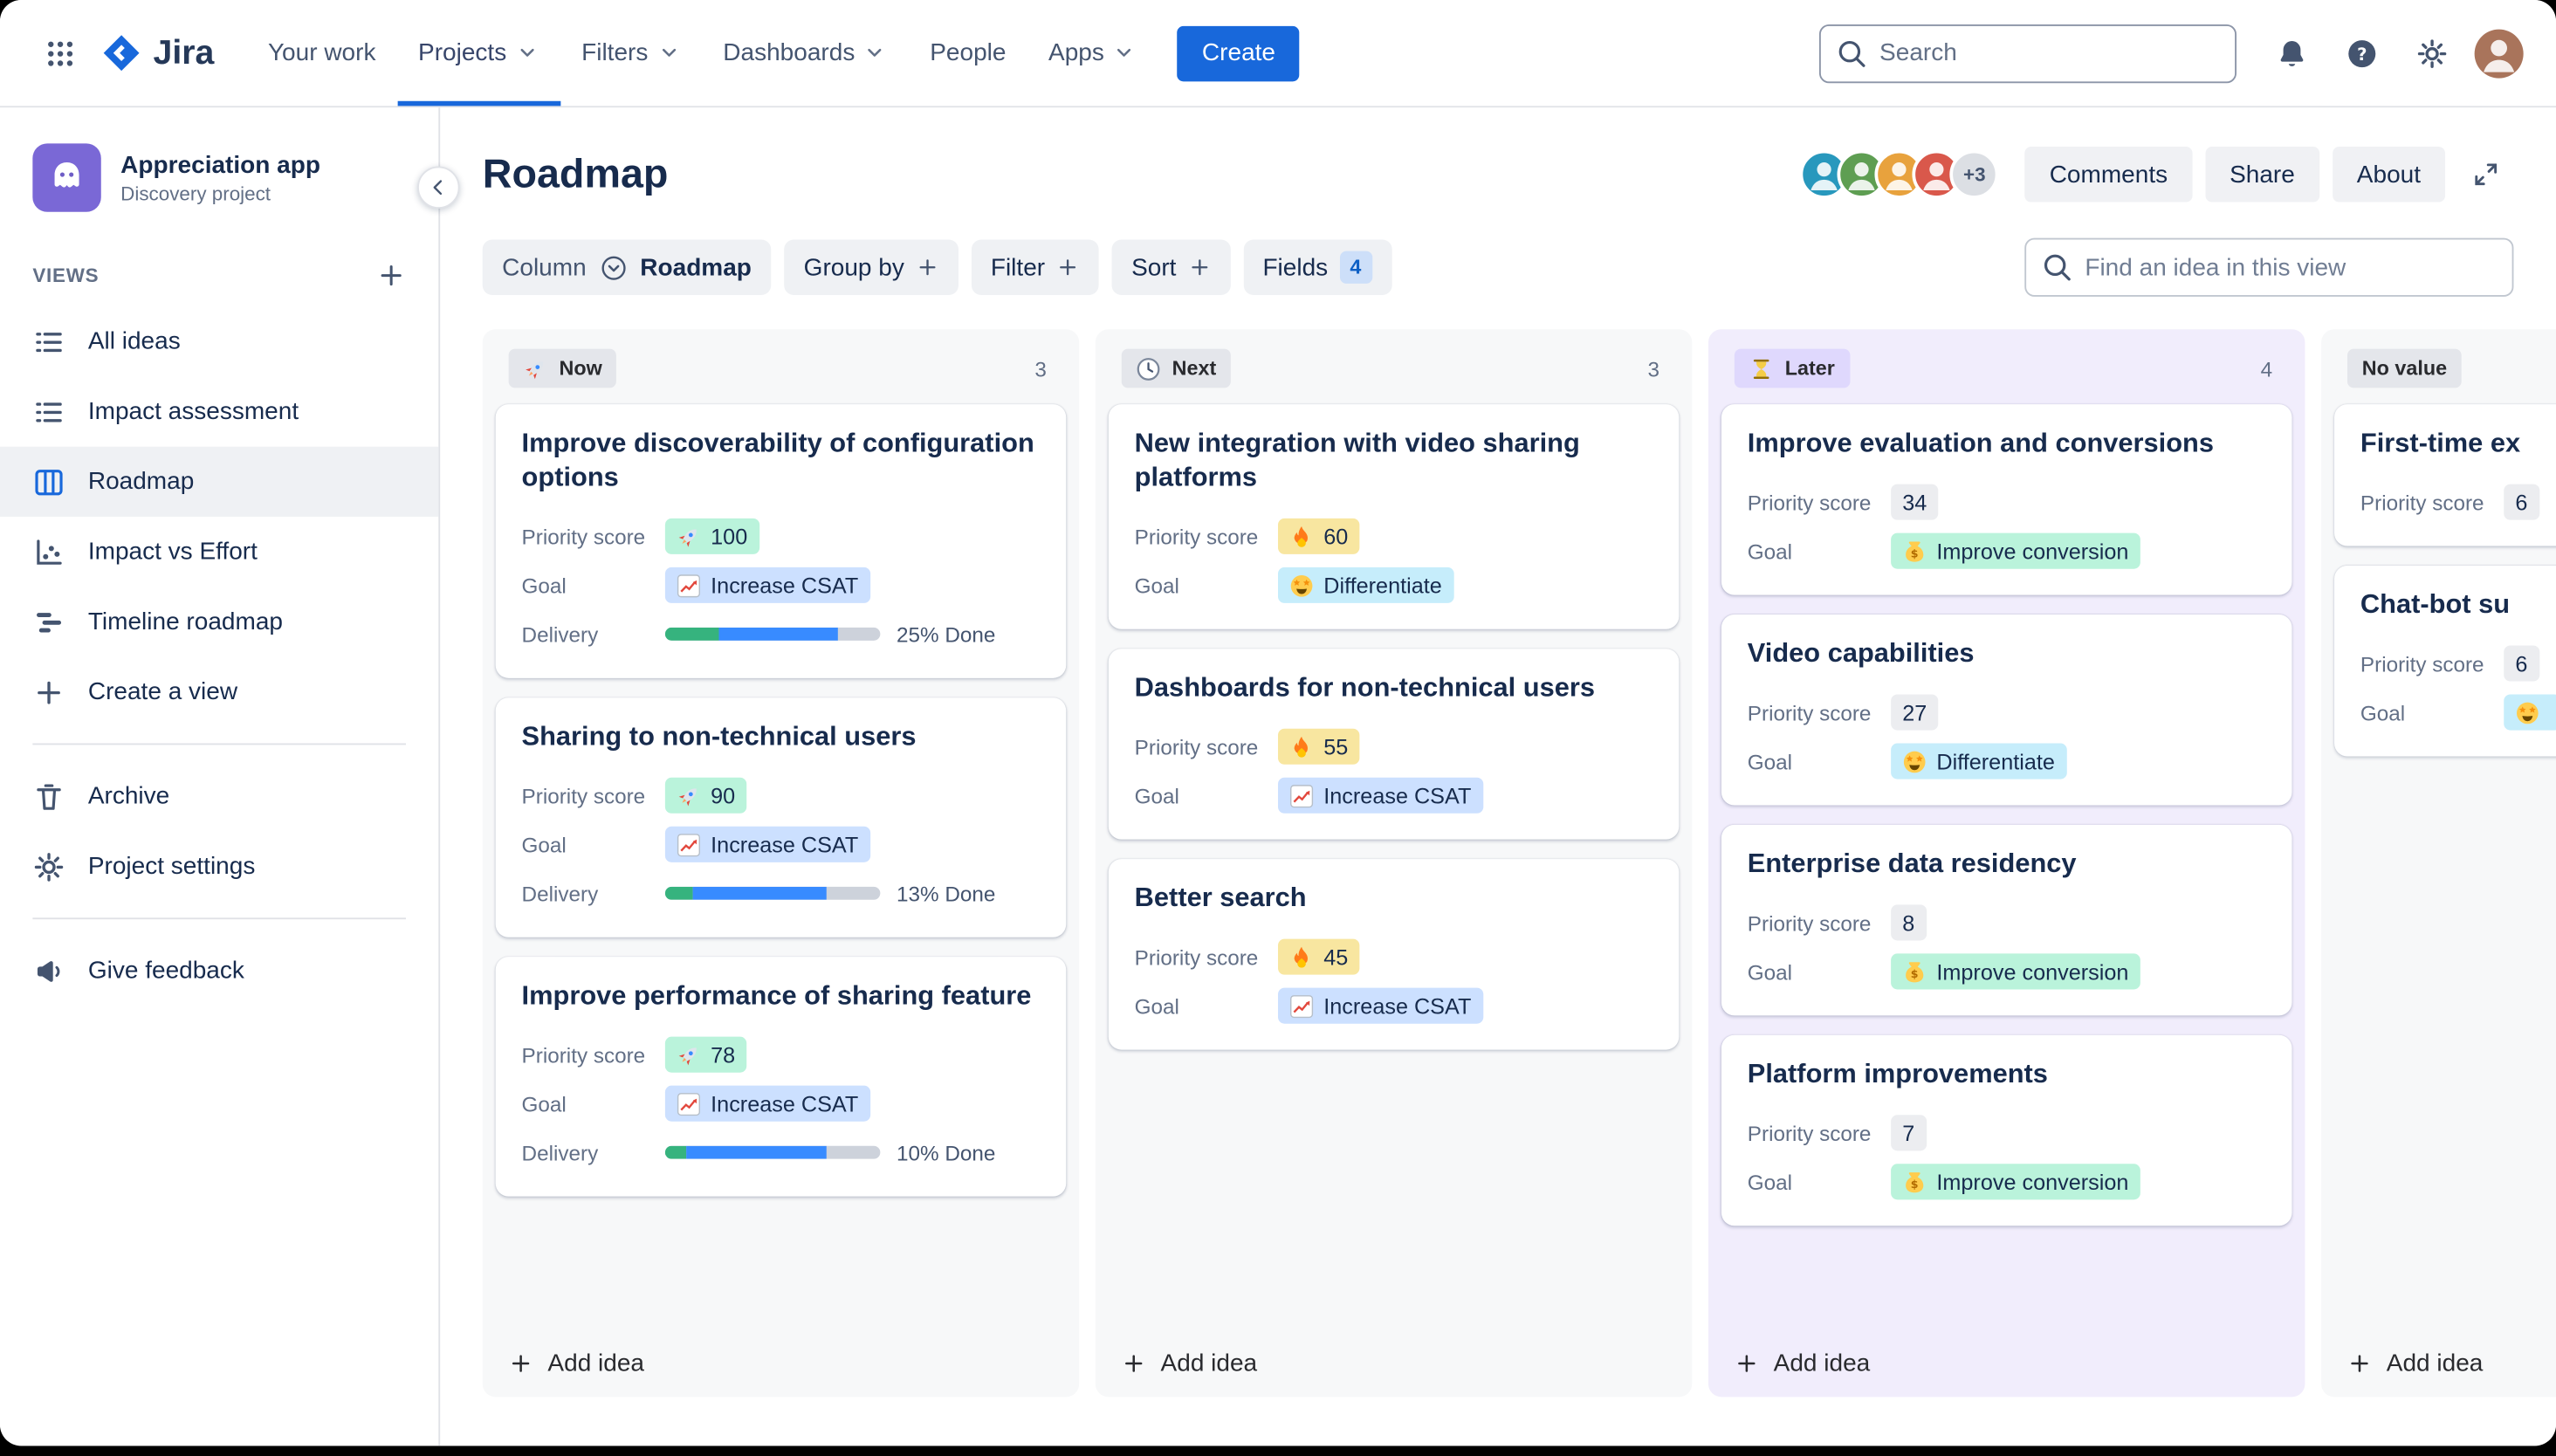 Image resolution: width=2556 pixels, height=1456 pixels. Describe the element at coordinates (2027, 53) in the screenshot. I see `global-search-input` at that location.